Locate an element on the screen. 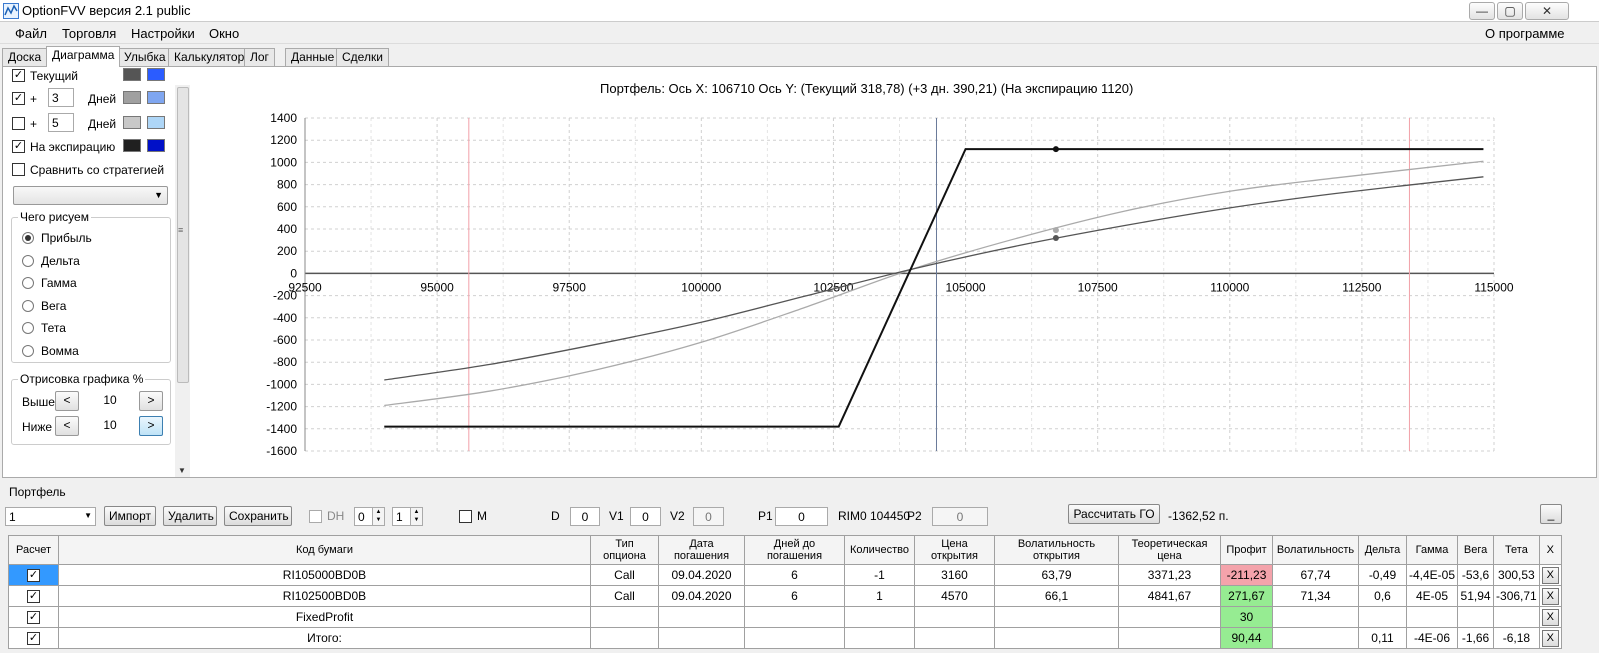 The width and height of the screenshot is (1599, 669). col-header-open-price: Цена открытия is located at coordinates (954, 550).